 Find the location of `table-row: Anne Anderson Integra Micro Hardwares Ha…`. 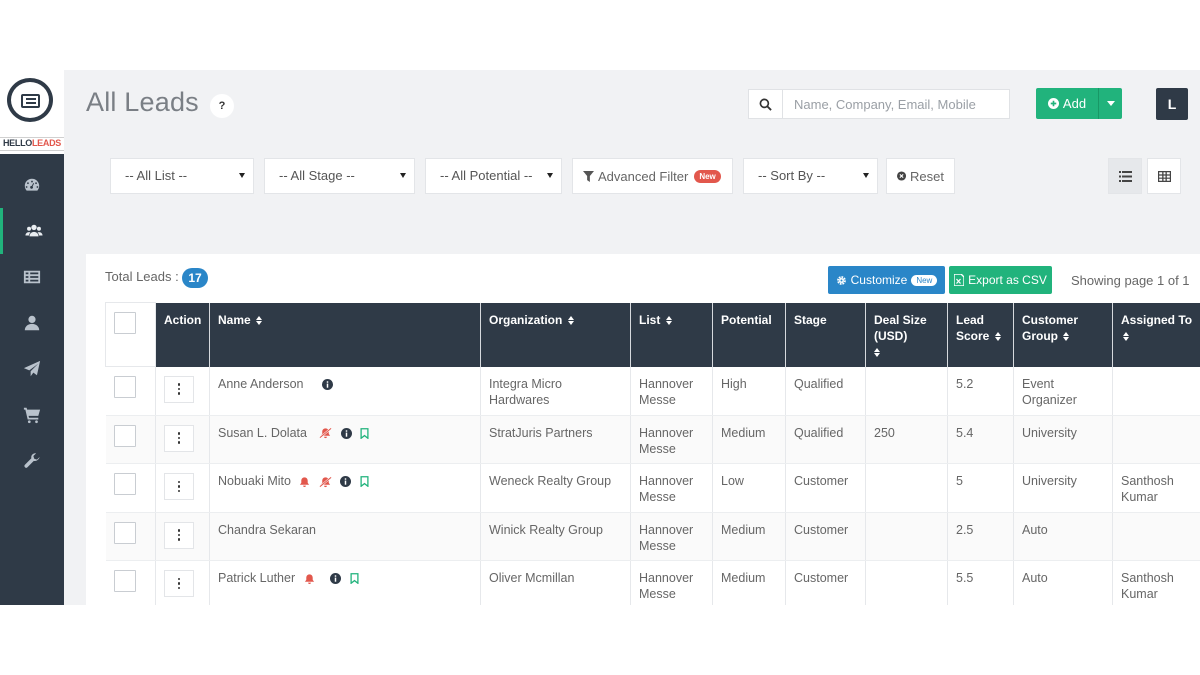

table-row: Anne Anderson Integra Micro Hardwares Ha… is located at coordinates (652, 391).